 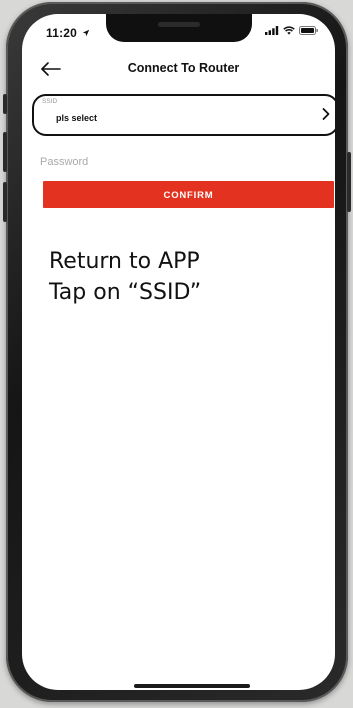 I want to click on cellular-signal-icon, so click(x=272, y=30).